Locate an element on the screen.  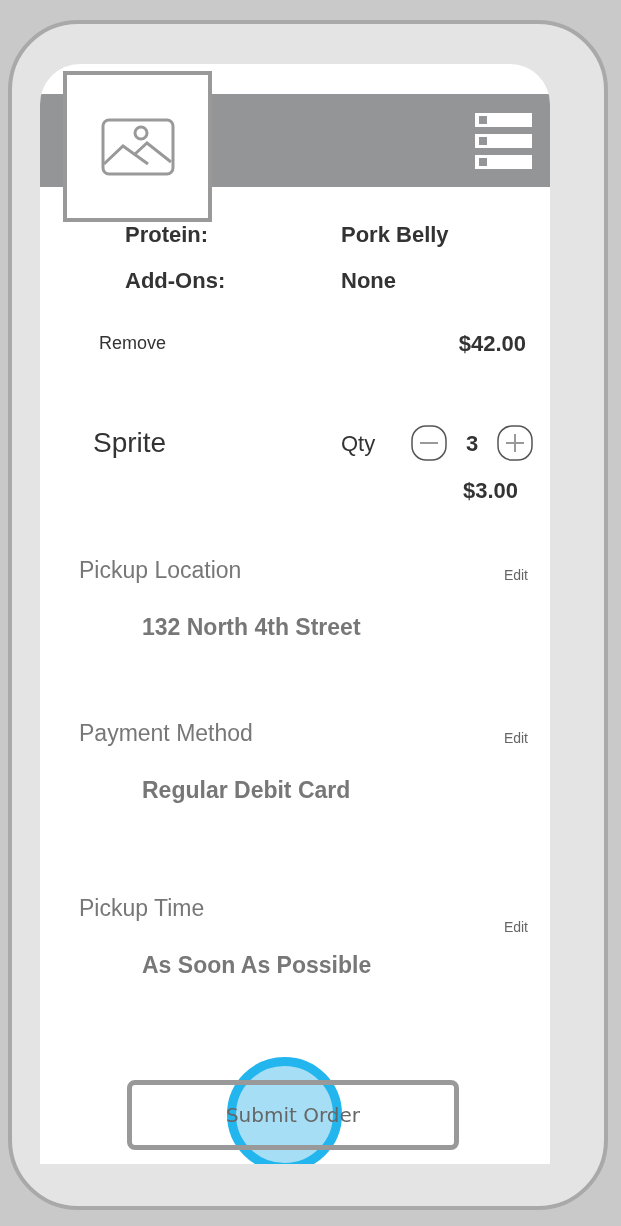
section-title: Pickup Location is located at coordinates (160, 570).